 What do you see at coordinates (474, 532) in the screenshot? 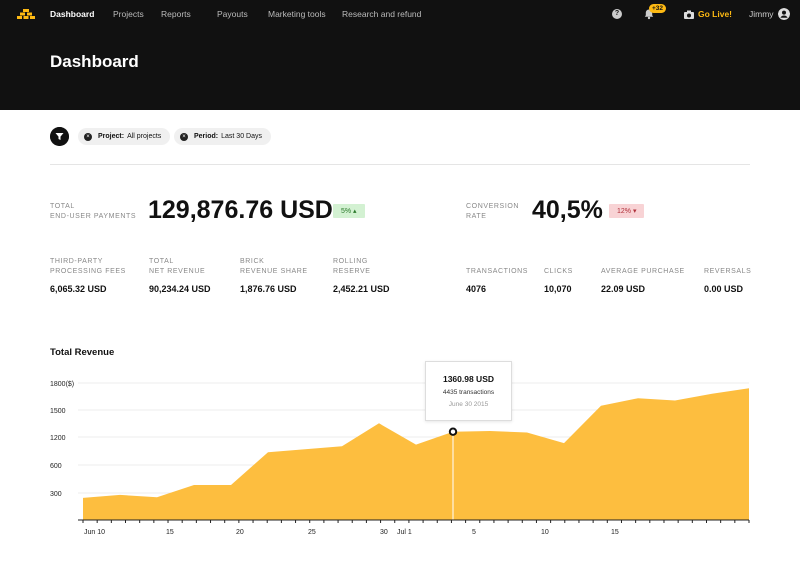
I see `x-tick-label: 5` at bounding box center [474, 532].